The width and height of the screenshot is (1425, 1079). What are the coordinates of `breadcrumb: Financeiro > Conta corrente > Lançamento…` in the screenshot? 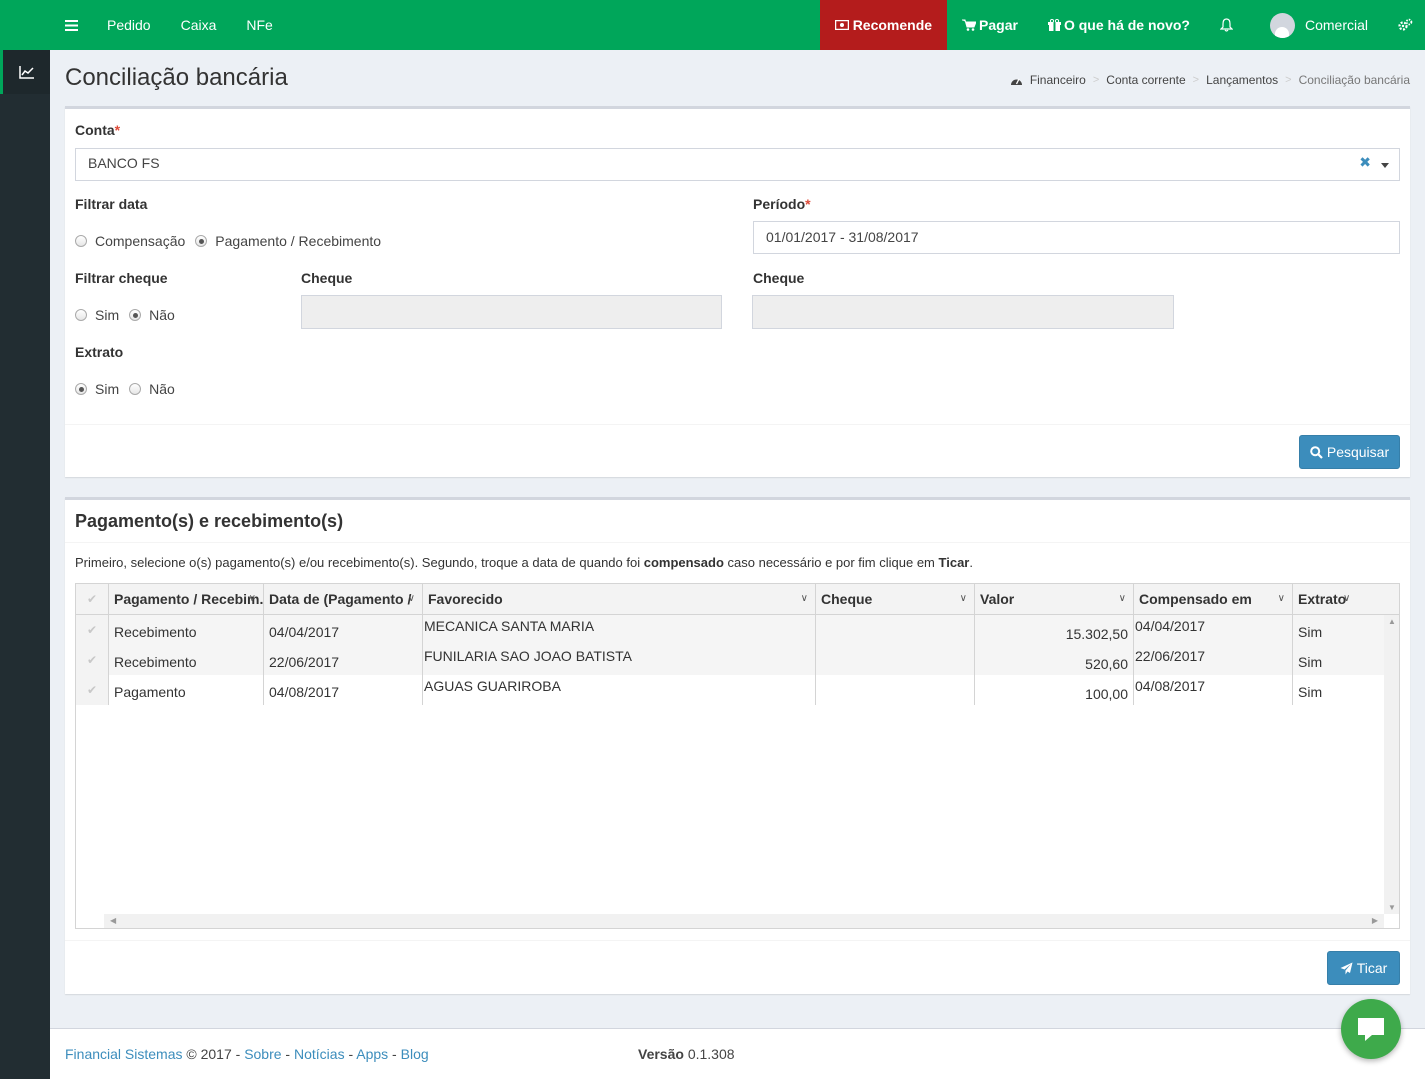 It's located at (1210, 80).